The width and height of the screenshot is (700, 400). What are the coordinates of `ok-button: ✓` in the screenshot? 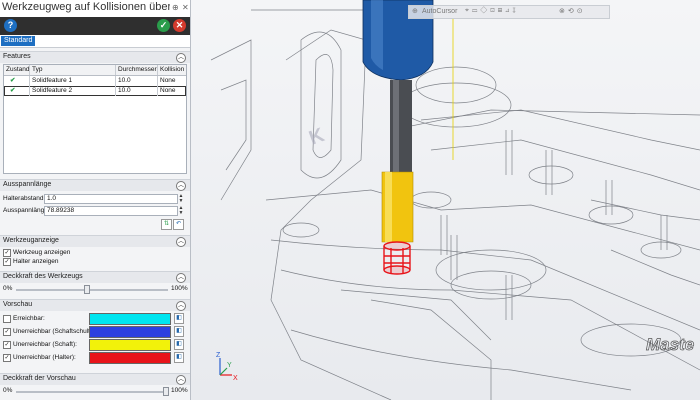 It's located at (163, 25).